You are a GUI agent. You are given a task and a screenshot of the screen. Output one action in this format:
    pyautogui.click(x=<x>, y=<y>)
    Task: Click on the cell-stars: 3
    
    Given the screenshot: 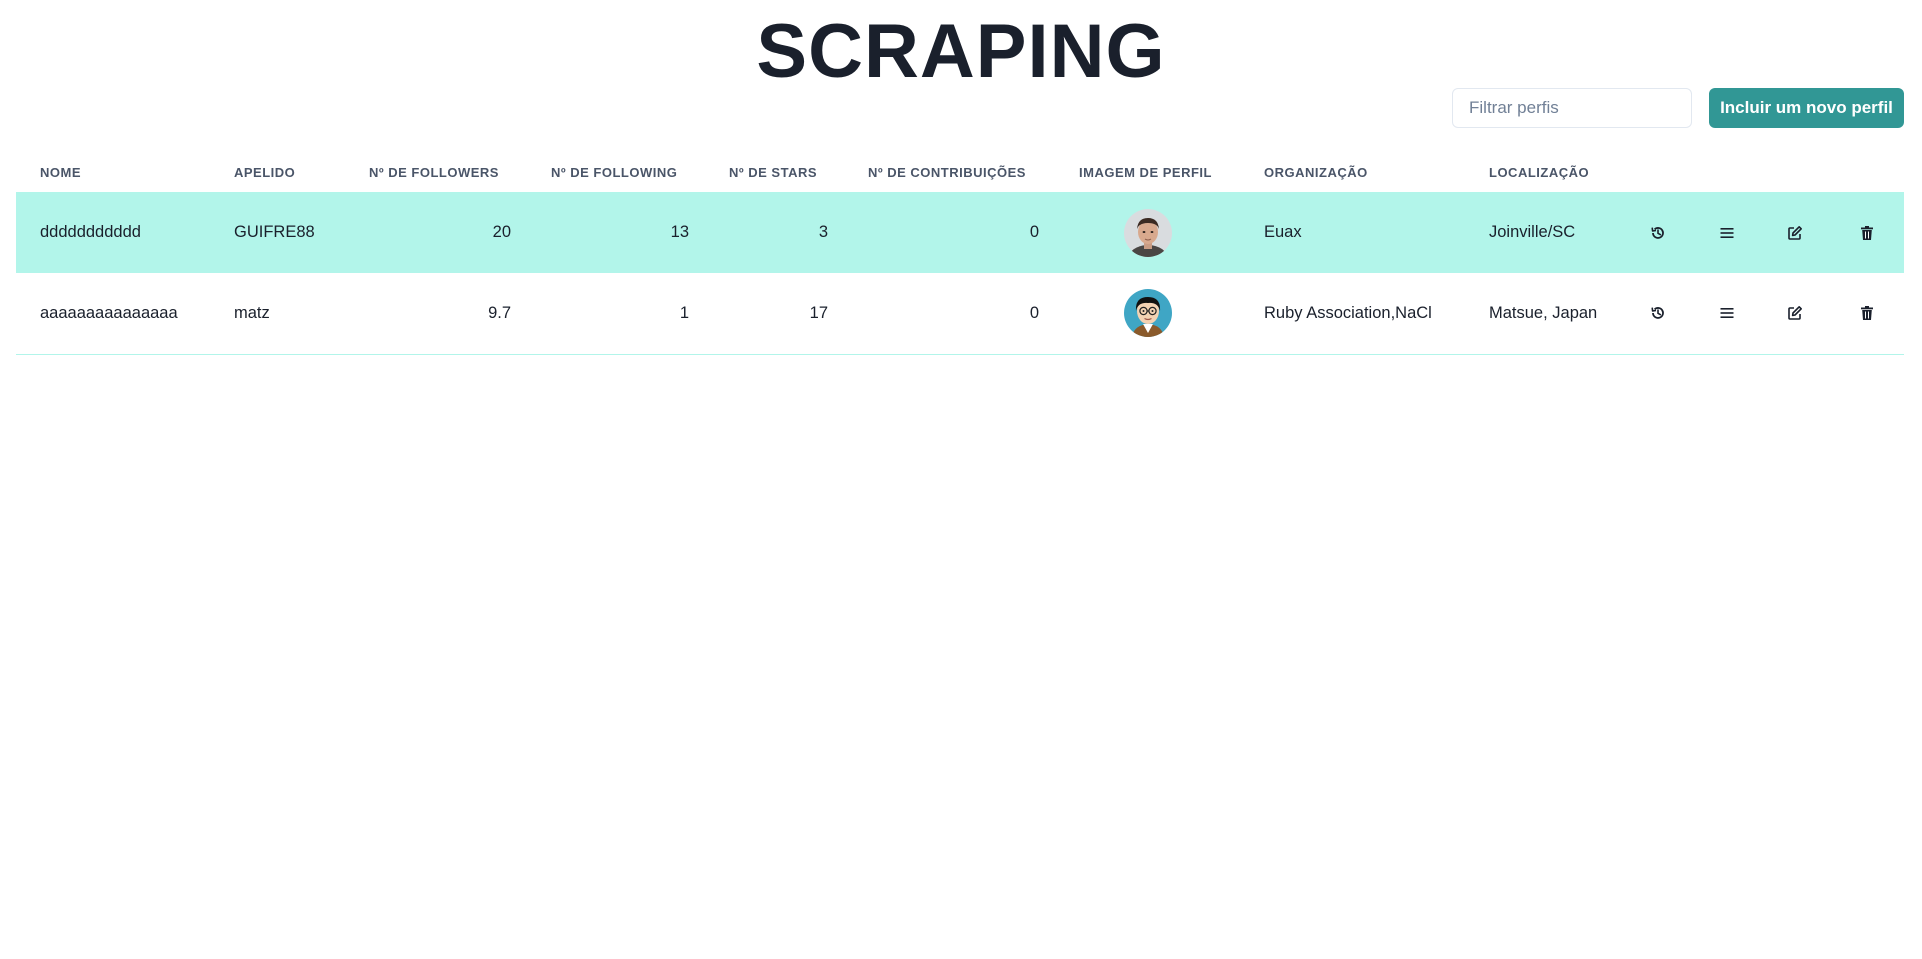 What is the action you would take?
    pyautogui.click(x=823, y=232)
    